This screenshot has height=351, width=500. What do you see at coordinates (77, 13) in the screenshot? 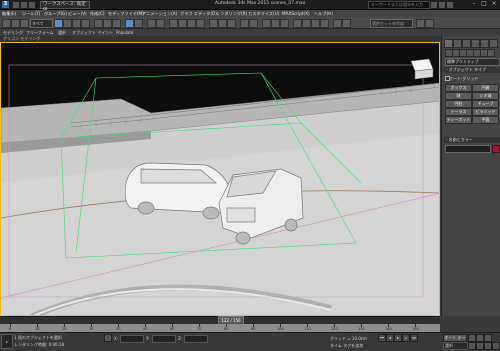
I see `menu-views: ビュー(V)` at bounding box center [77, 13].